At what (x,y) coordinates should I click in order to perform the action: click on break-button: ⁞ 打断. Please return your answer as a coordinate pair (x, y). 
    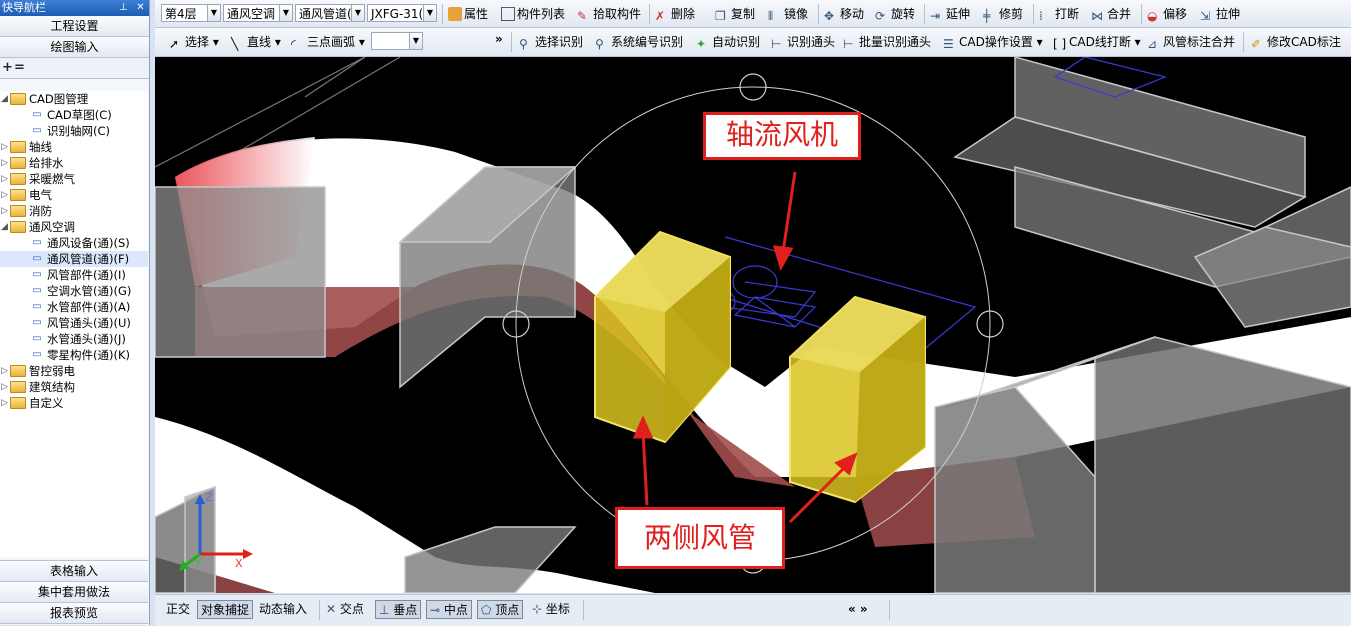
    Looking at the image, I should click on (1059, 14).